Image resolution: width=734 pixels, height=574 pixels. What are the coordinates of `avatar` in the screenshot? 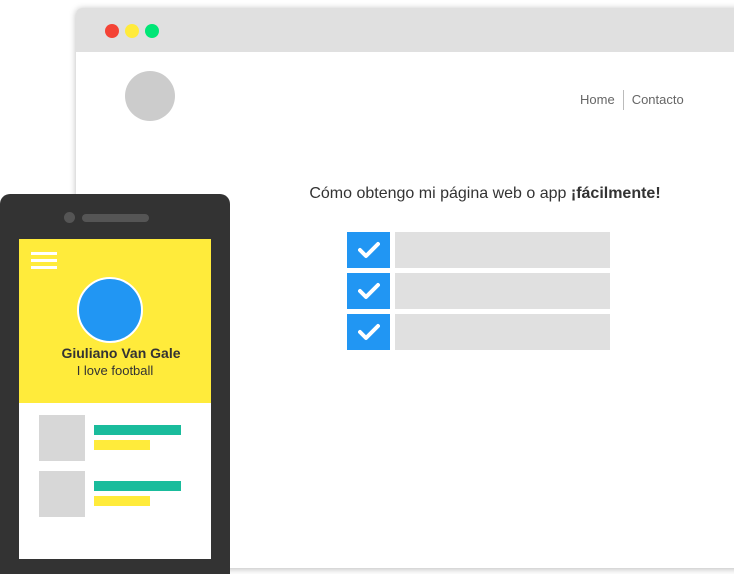 It's located at (110, 310).